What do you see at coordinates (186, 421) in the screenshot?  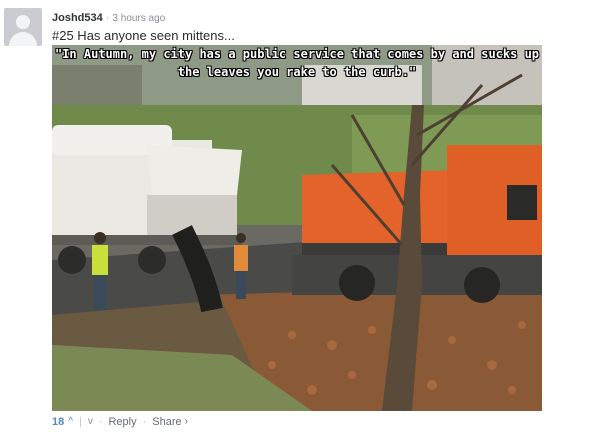 I see `chevron-right-icon: ›` at bounding box center [186, 421].